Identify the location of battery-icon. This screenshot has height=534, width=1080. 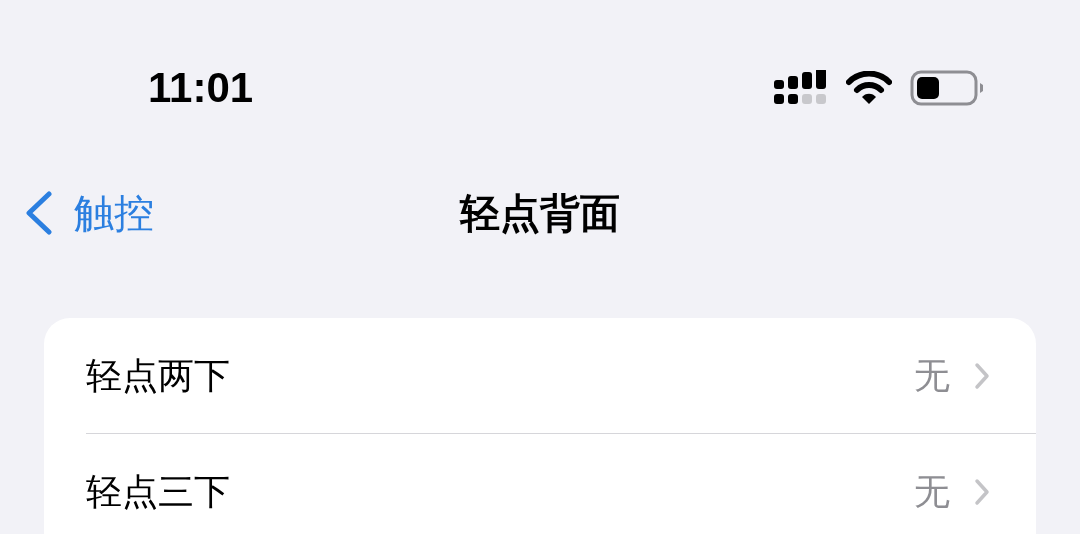
(947, 88).